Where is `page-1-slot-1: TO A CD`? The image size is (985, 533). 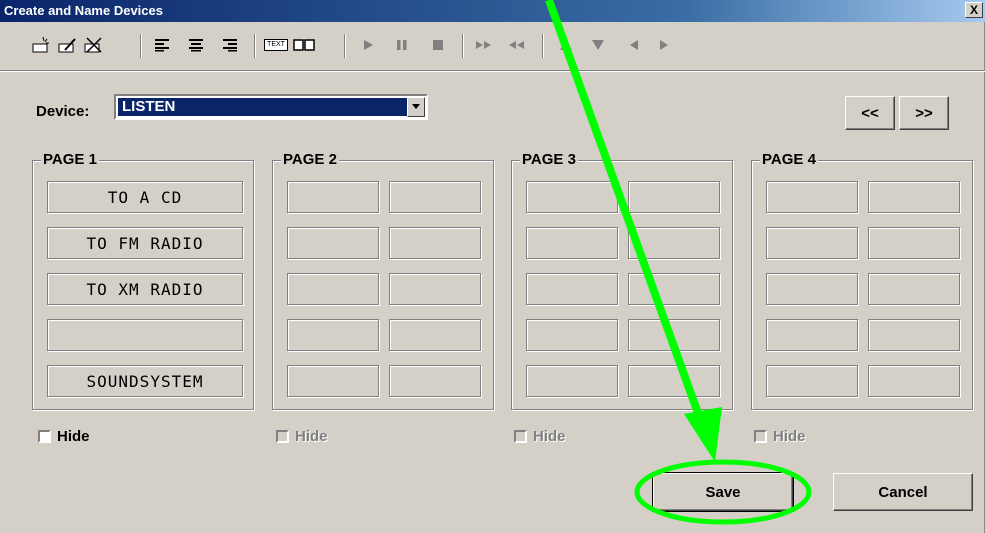
page-1-slot-1: TO A CD is located at coordinates (145, 197).